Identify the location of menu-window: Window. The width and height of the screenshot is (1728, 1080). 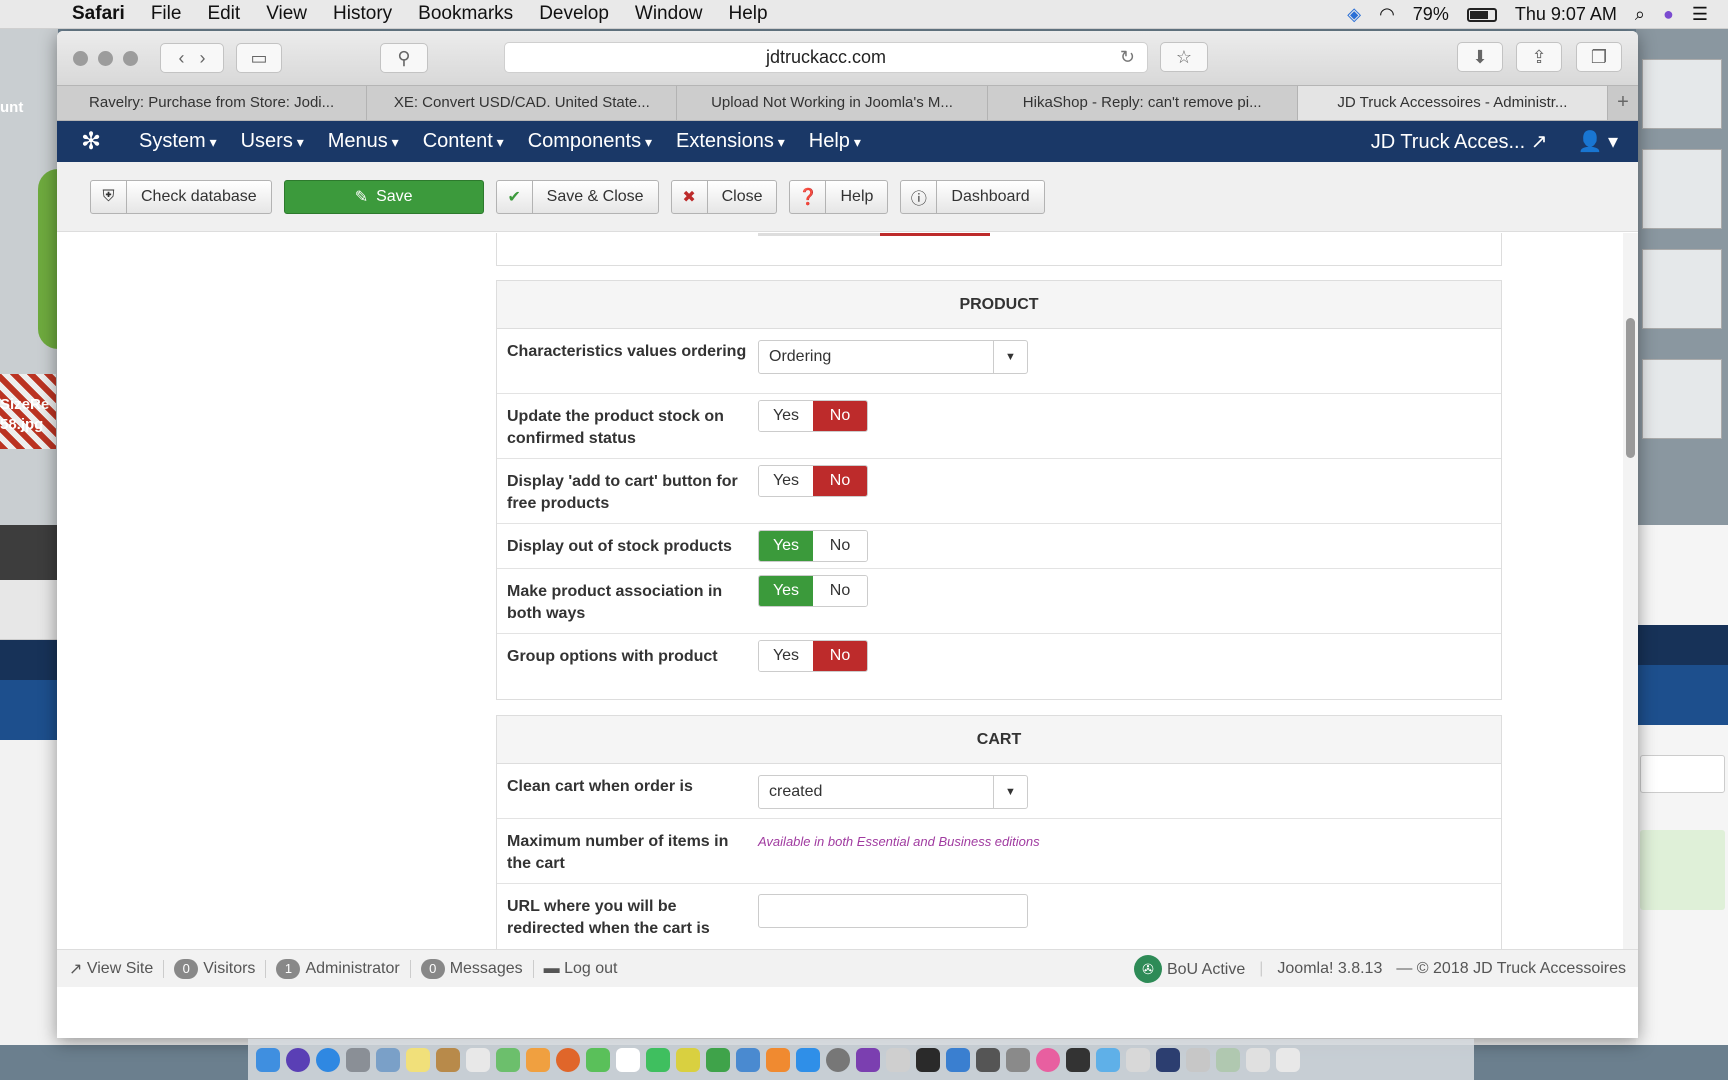
(669, 14).